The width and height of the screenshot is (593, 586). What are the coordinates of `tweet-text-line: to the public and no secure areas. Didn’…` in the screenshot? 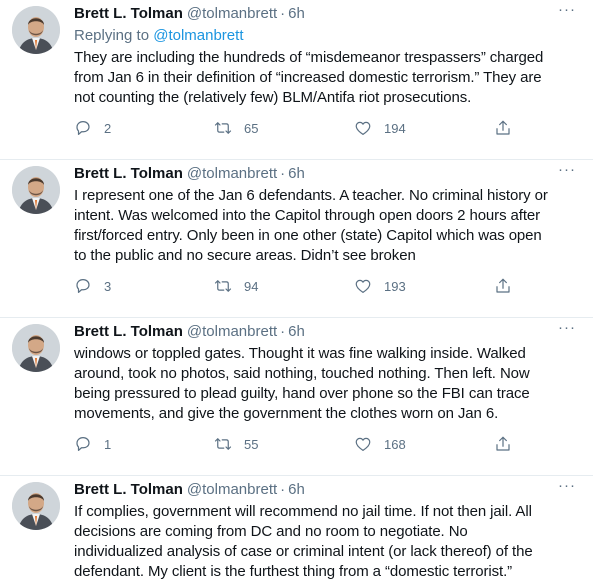 It's located at (245, 255).